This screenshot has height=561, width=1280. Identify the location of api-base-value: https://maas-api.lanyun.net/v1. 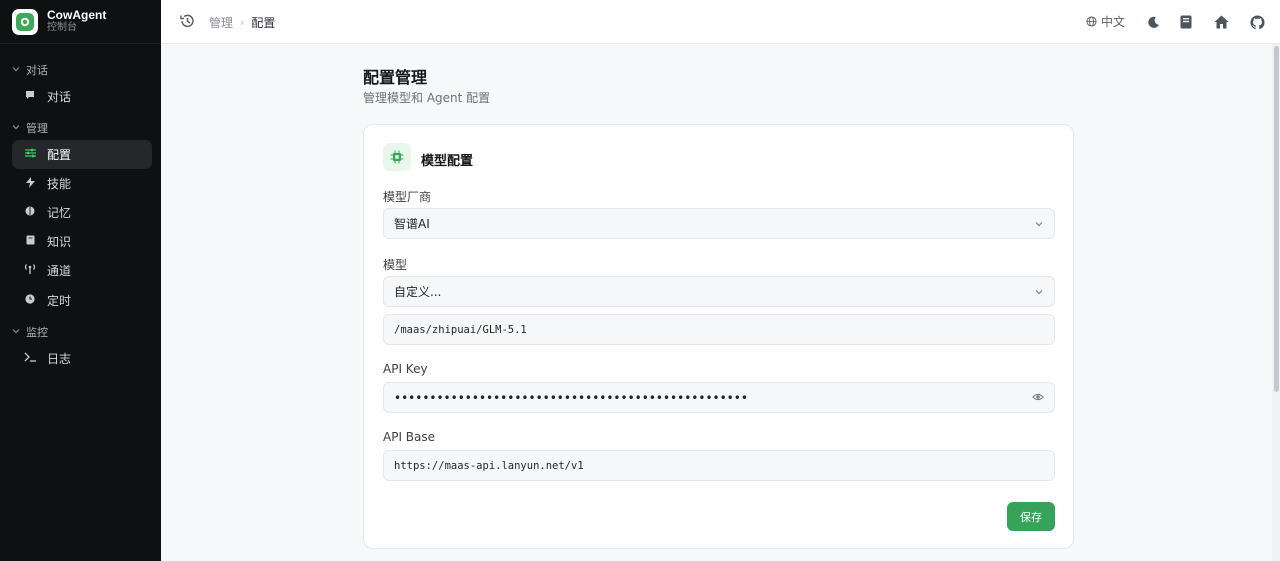
(489, 465).